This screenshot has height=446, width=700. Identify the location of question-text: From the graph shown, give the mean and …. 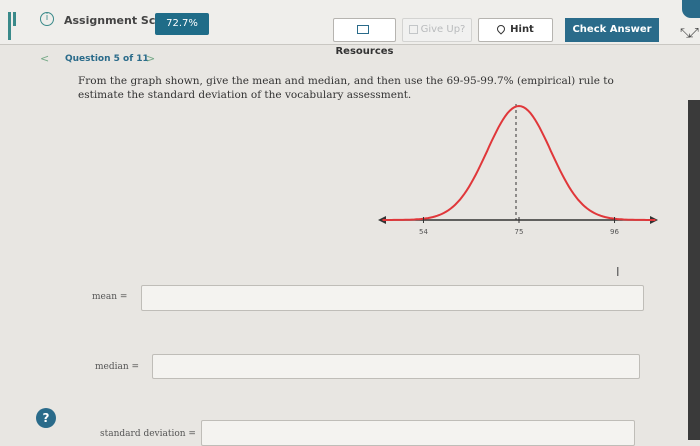
(346, 88).